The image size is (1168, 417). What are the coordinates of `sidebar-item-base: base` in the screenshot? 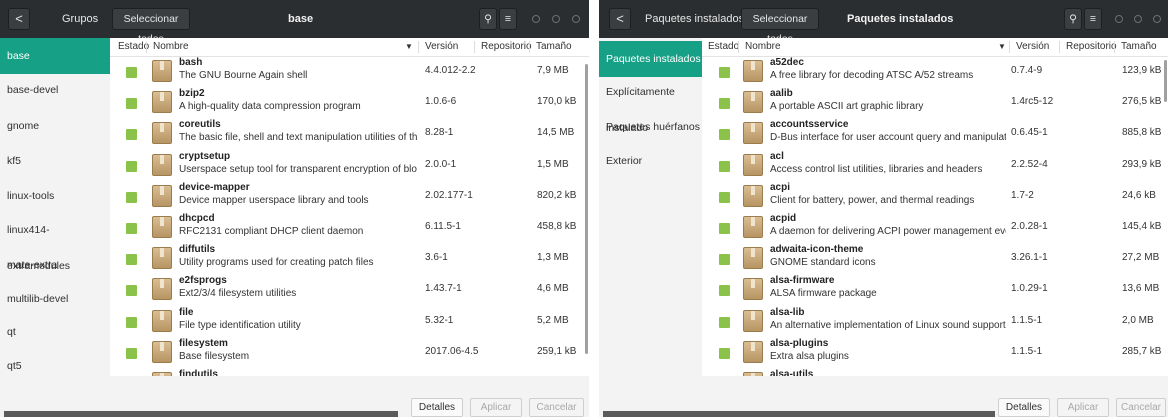 It's located at (55, 56).